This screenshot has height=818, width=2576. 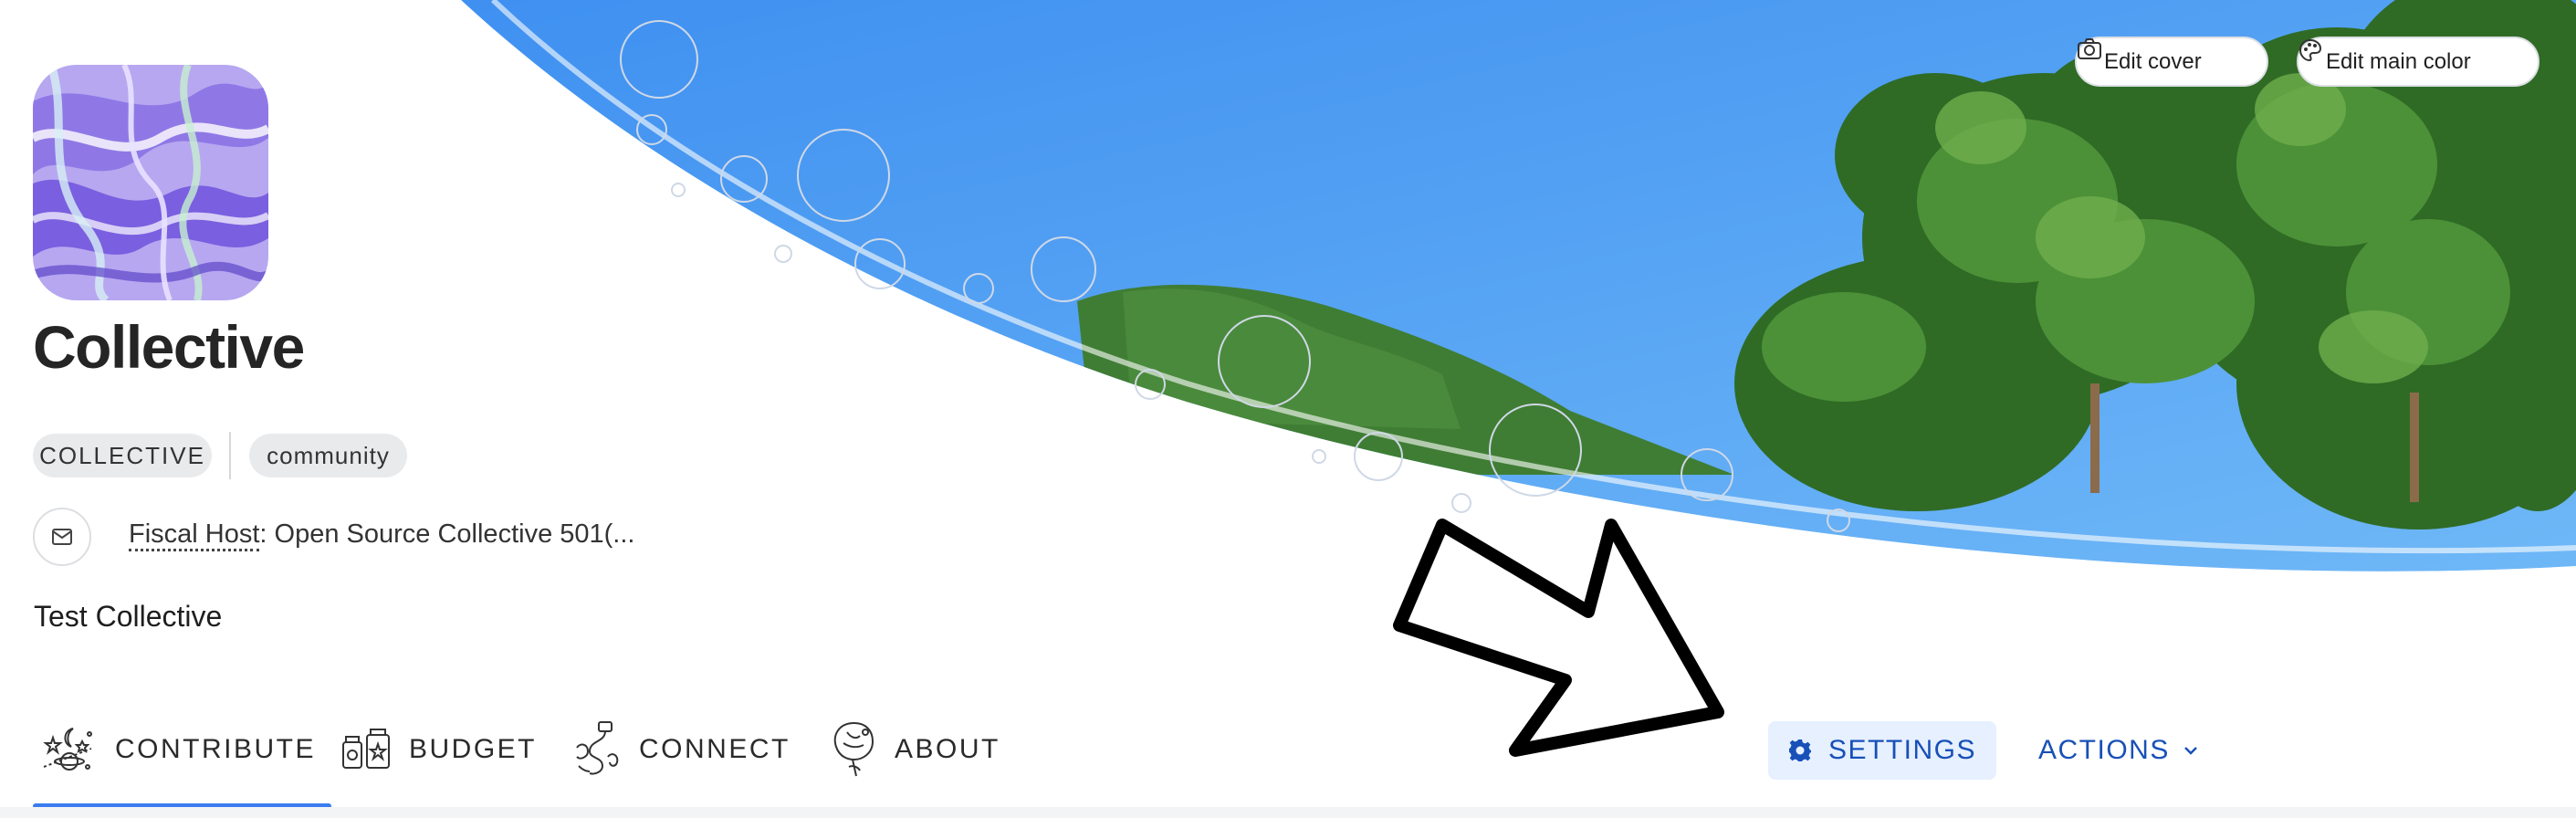 What do you see at coordinates (853, 749) in the screenshot?
I see `about-icon` at bounding box center [853, 749].